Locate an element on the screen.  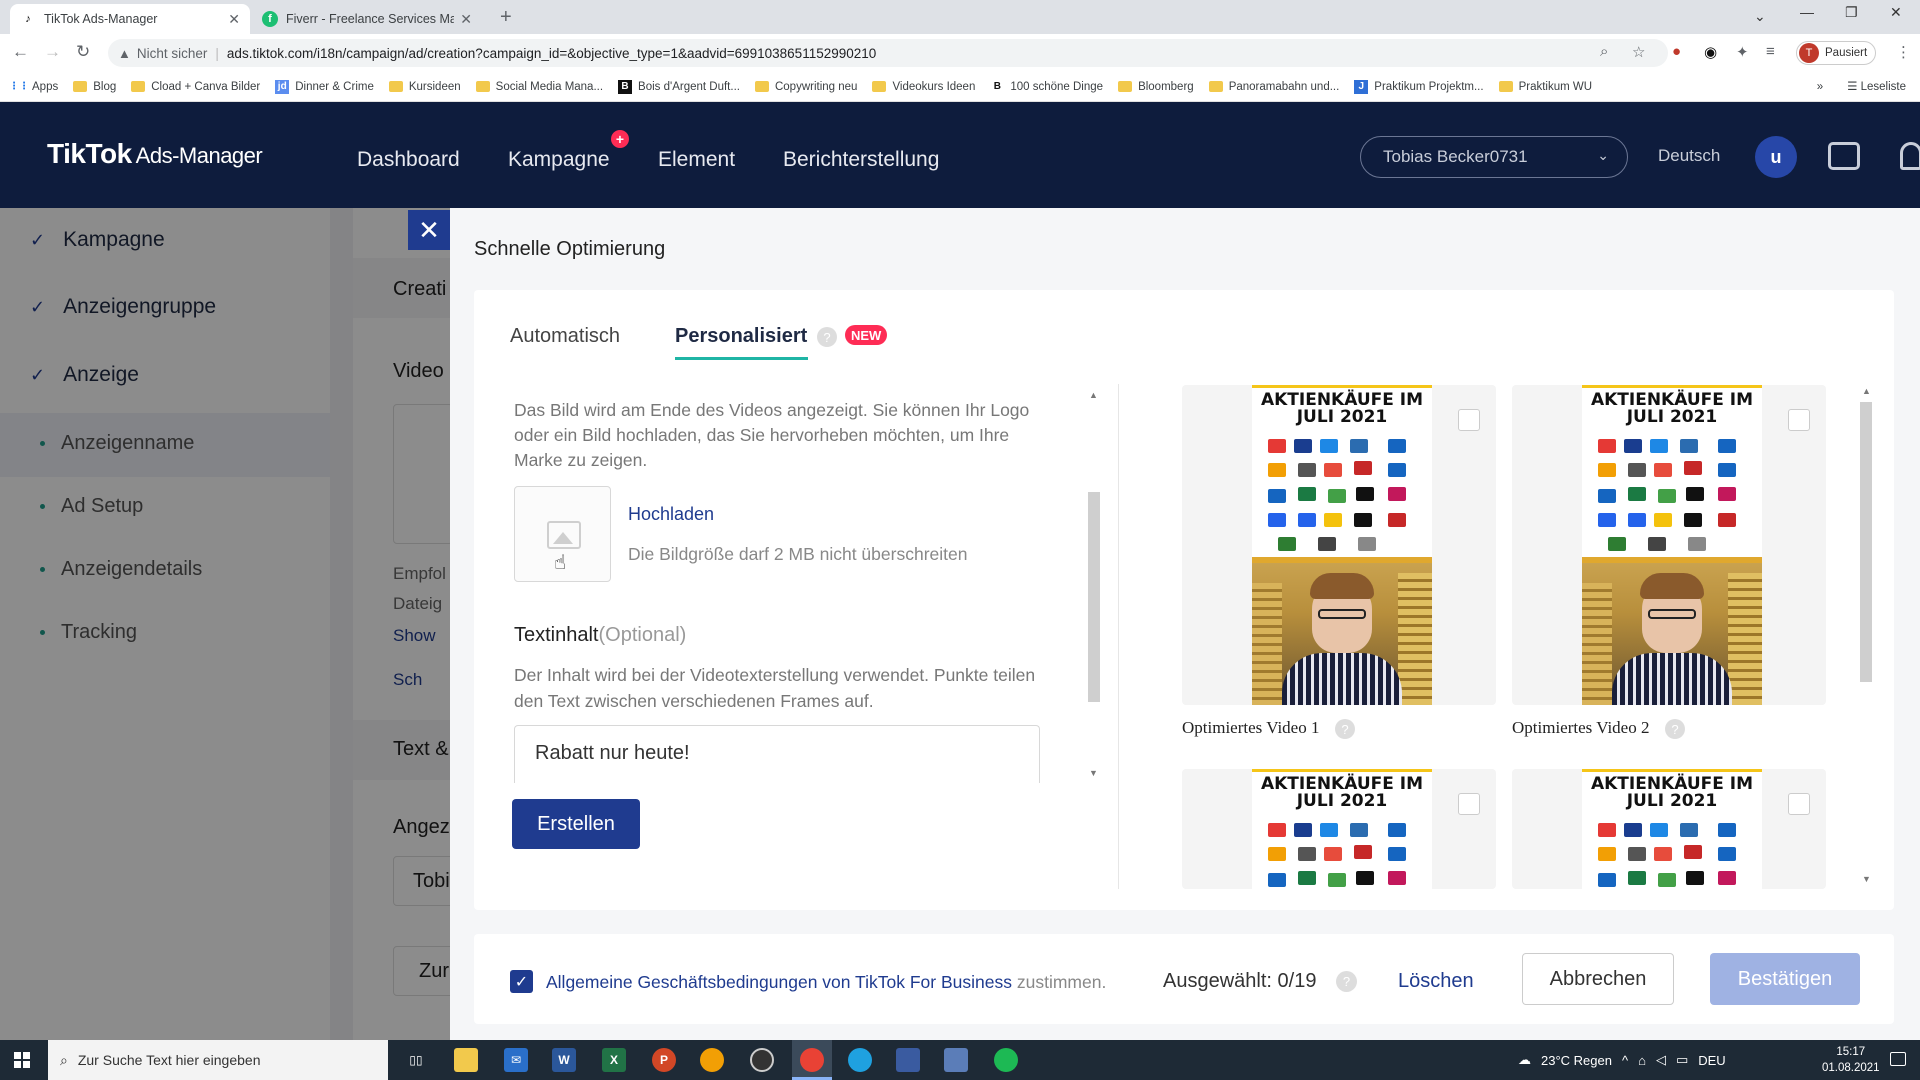
cancel-button: Abbrechen is located at coordinates (1598, 979).